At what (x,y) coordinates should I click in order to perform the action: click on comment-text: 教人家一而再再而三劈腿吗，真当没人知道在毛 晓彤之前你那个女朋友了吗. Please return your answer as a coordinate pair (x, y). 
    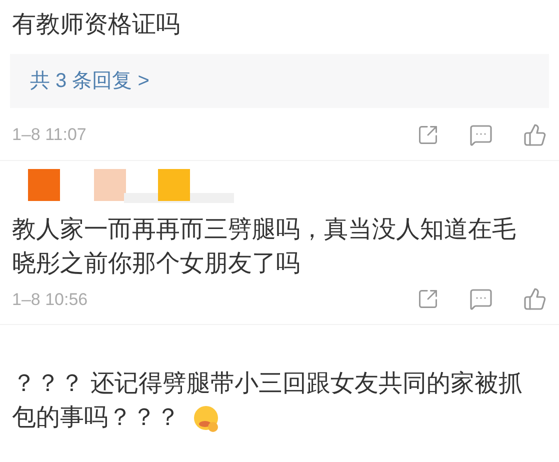
    Looking at the image, I should click on (264, 246).